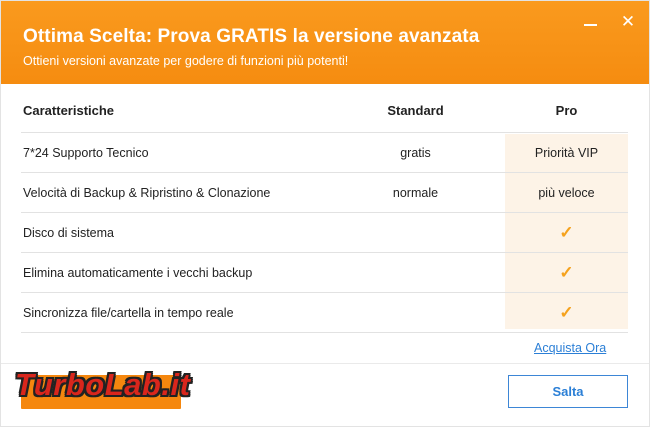  I want to click on column-header-features: Caratteristiche, so click(69, 110).